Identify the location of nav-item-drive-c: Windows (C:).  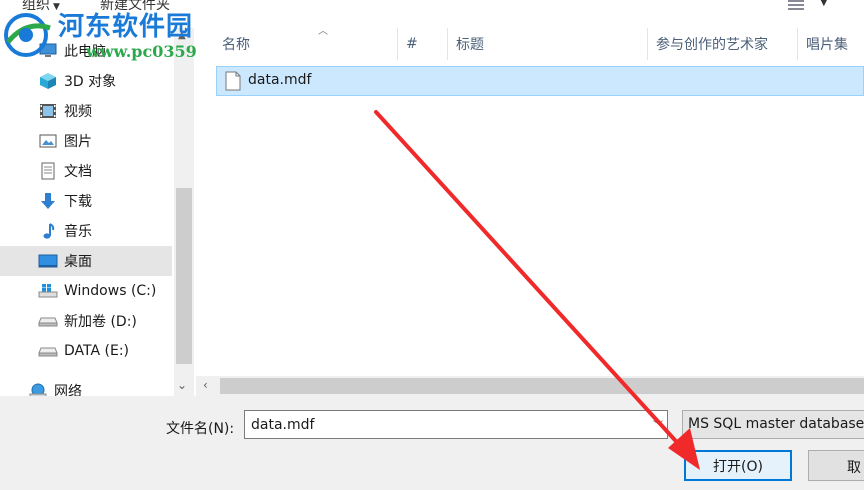
(86, 291).